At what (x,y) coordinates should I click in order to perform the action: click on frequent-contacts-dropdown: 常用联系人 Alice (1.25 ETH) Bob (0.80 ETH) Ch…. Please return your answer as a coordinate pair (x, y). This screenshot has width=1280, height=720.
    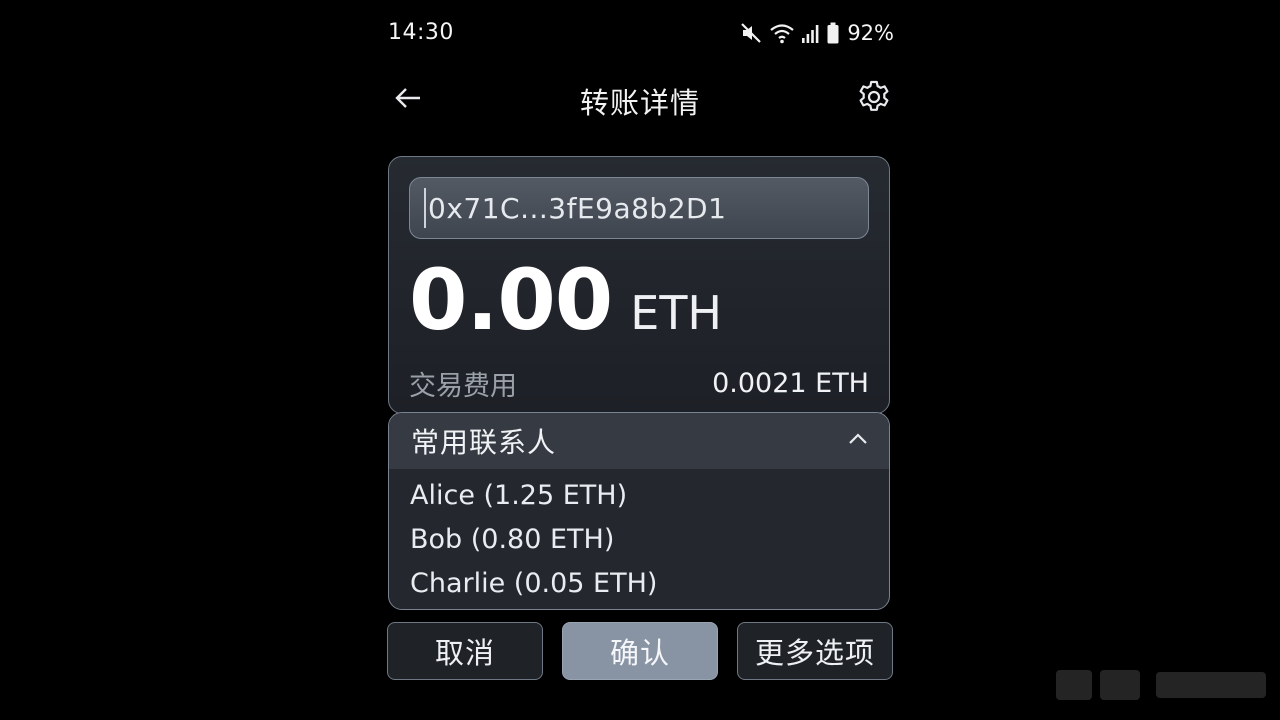
    Looking at the image, I should click on (639, 511).